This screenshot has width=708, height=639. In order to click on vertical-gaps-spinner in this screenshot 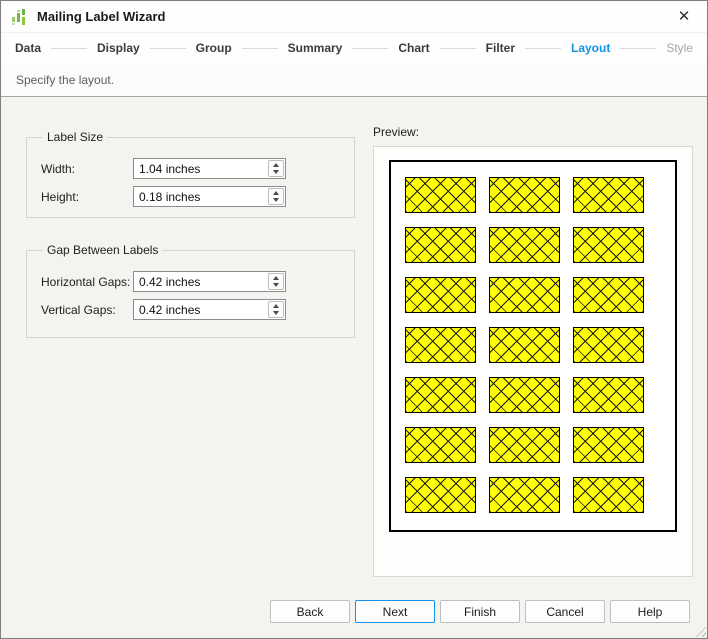, I will do `click(209, 309)`.